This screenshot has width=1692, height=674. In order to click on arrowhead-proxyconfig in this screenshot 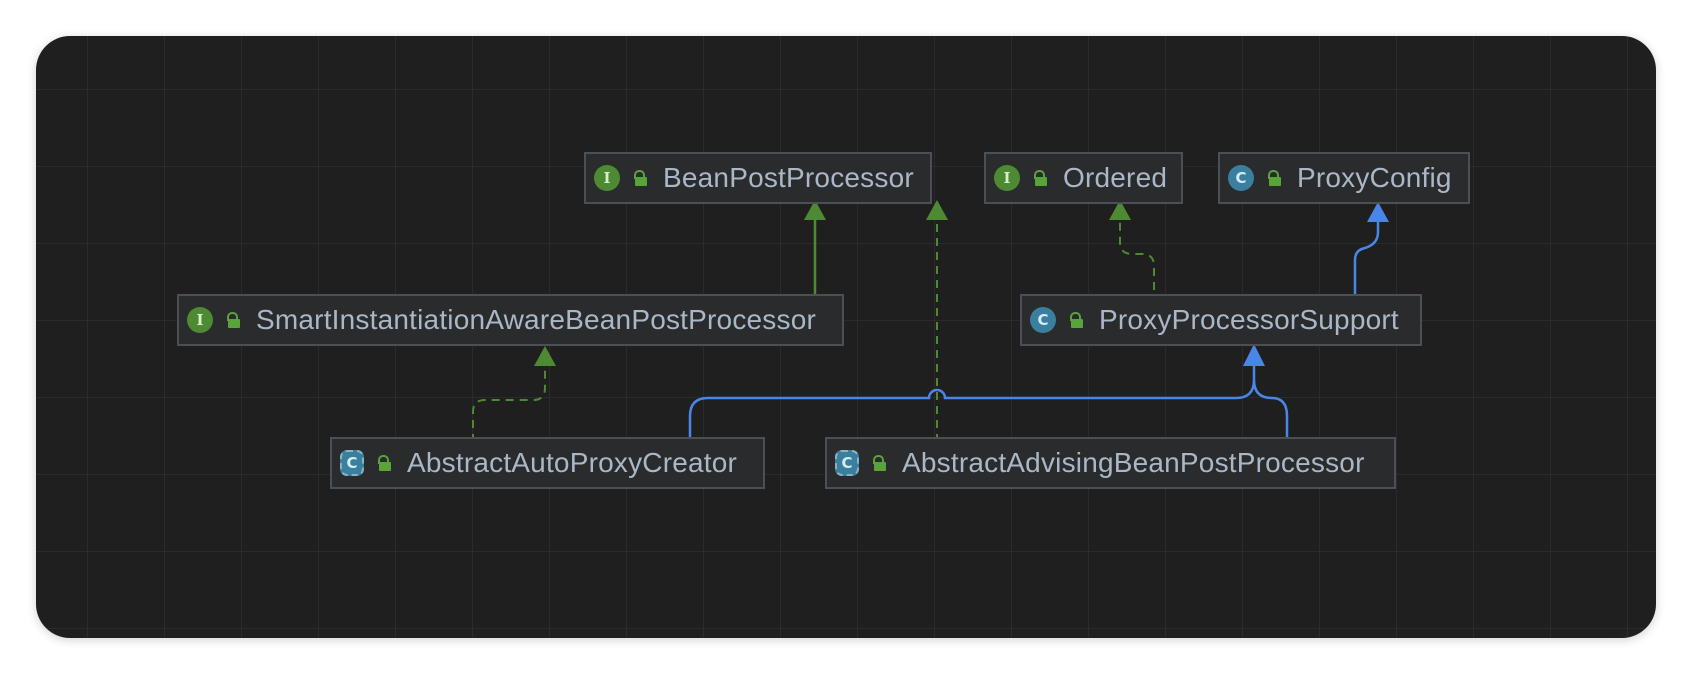, I will do `click(1378, 212)`.